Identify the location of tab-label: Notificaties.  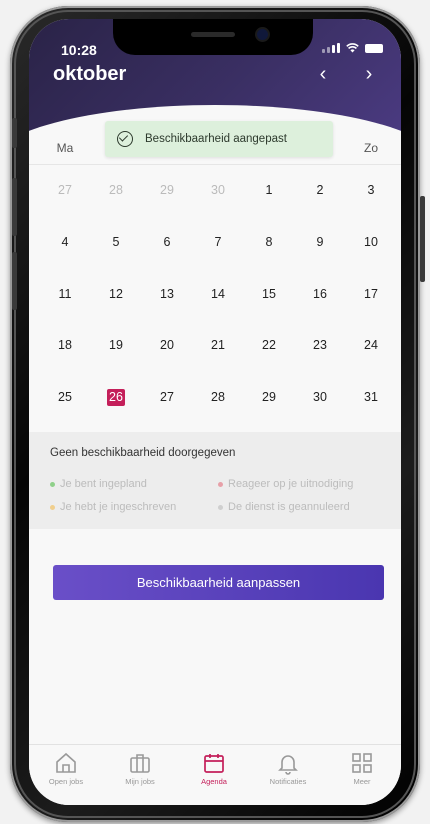
(288, 781).